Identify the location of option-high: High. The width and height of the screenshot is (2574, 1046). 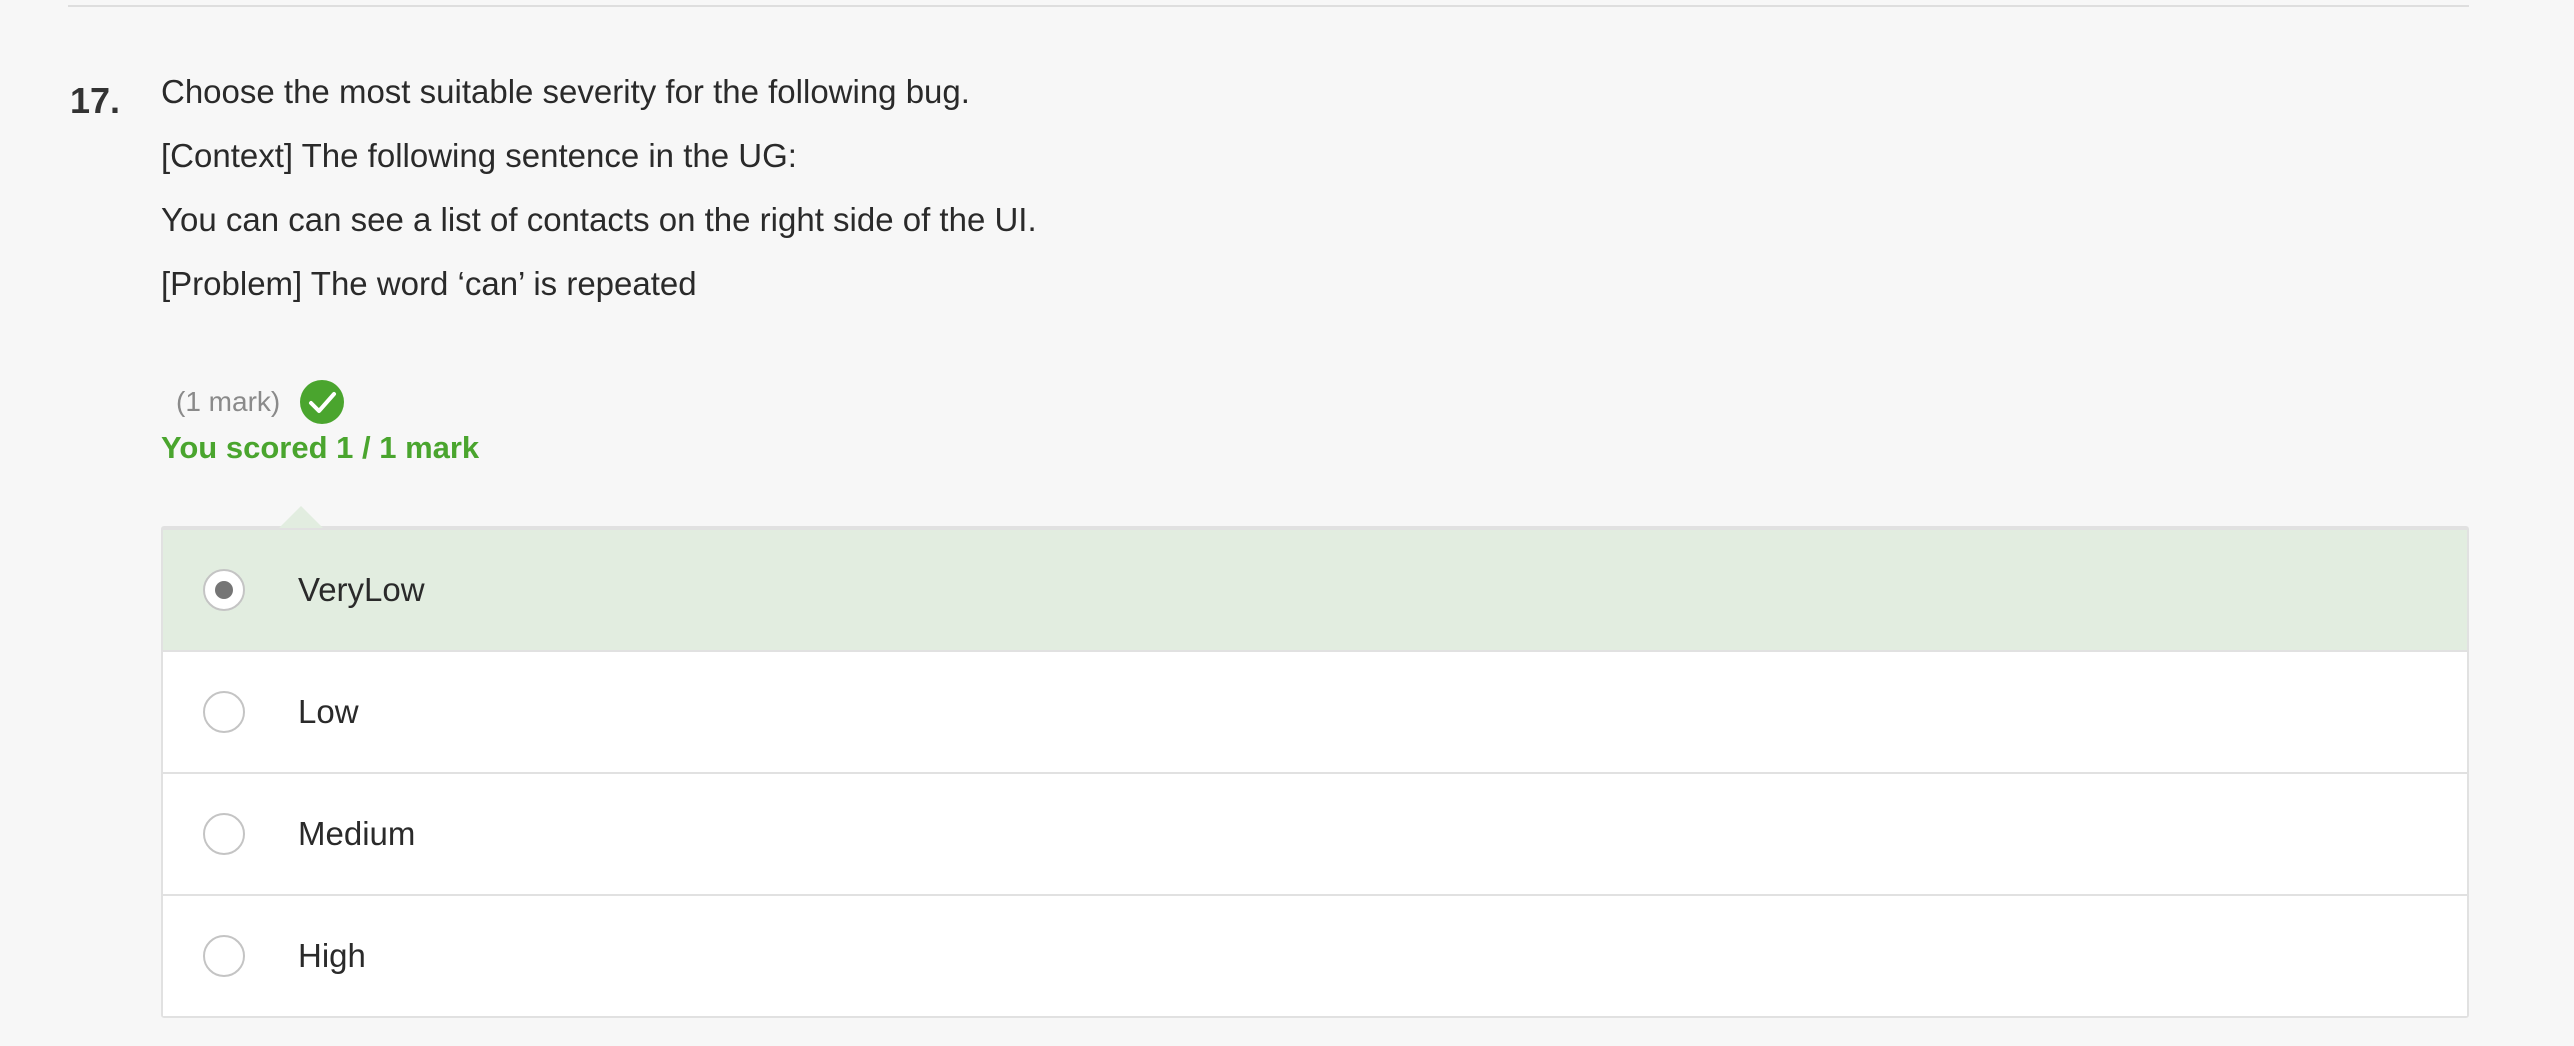
(1315, 955).